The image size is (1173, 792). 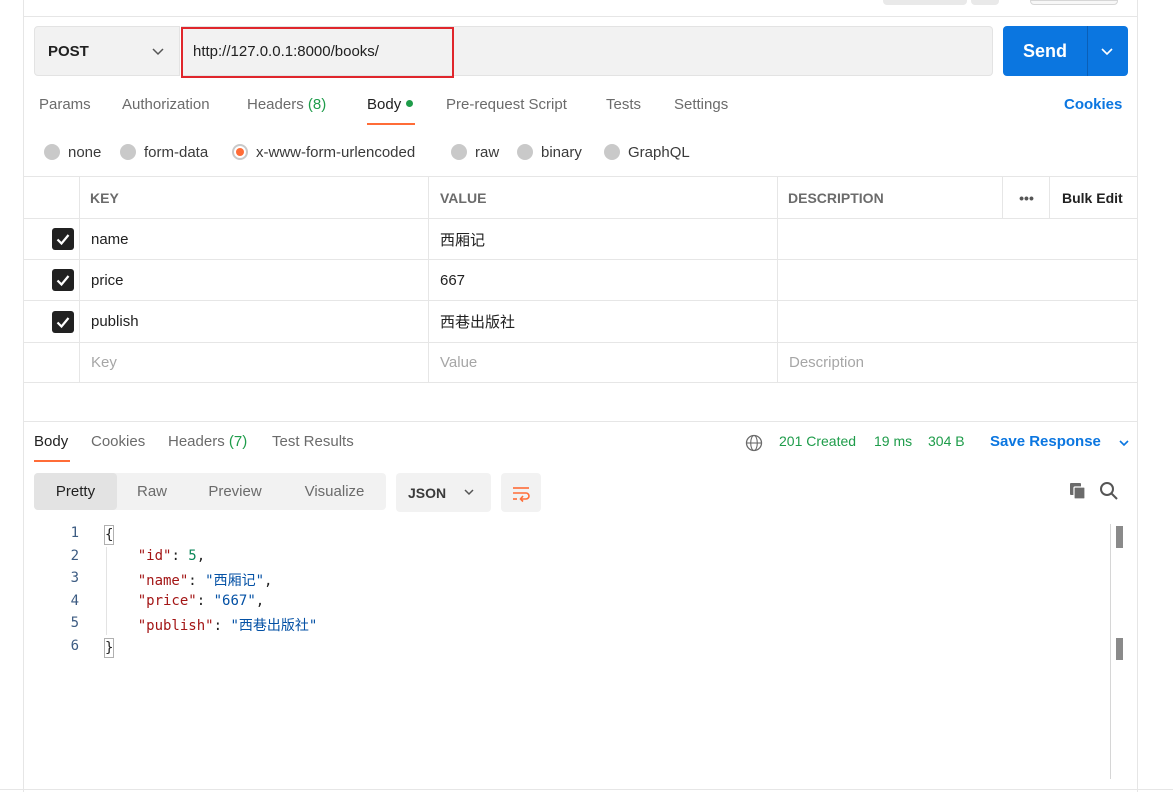 I want to click on scrollbar-track, so click(x=1110, y=651).